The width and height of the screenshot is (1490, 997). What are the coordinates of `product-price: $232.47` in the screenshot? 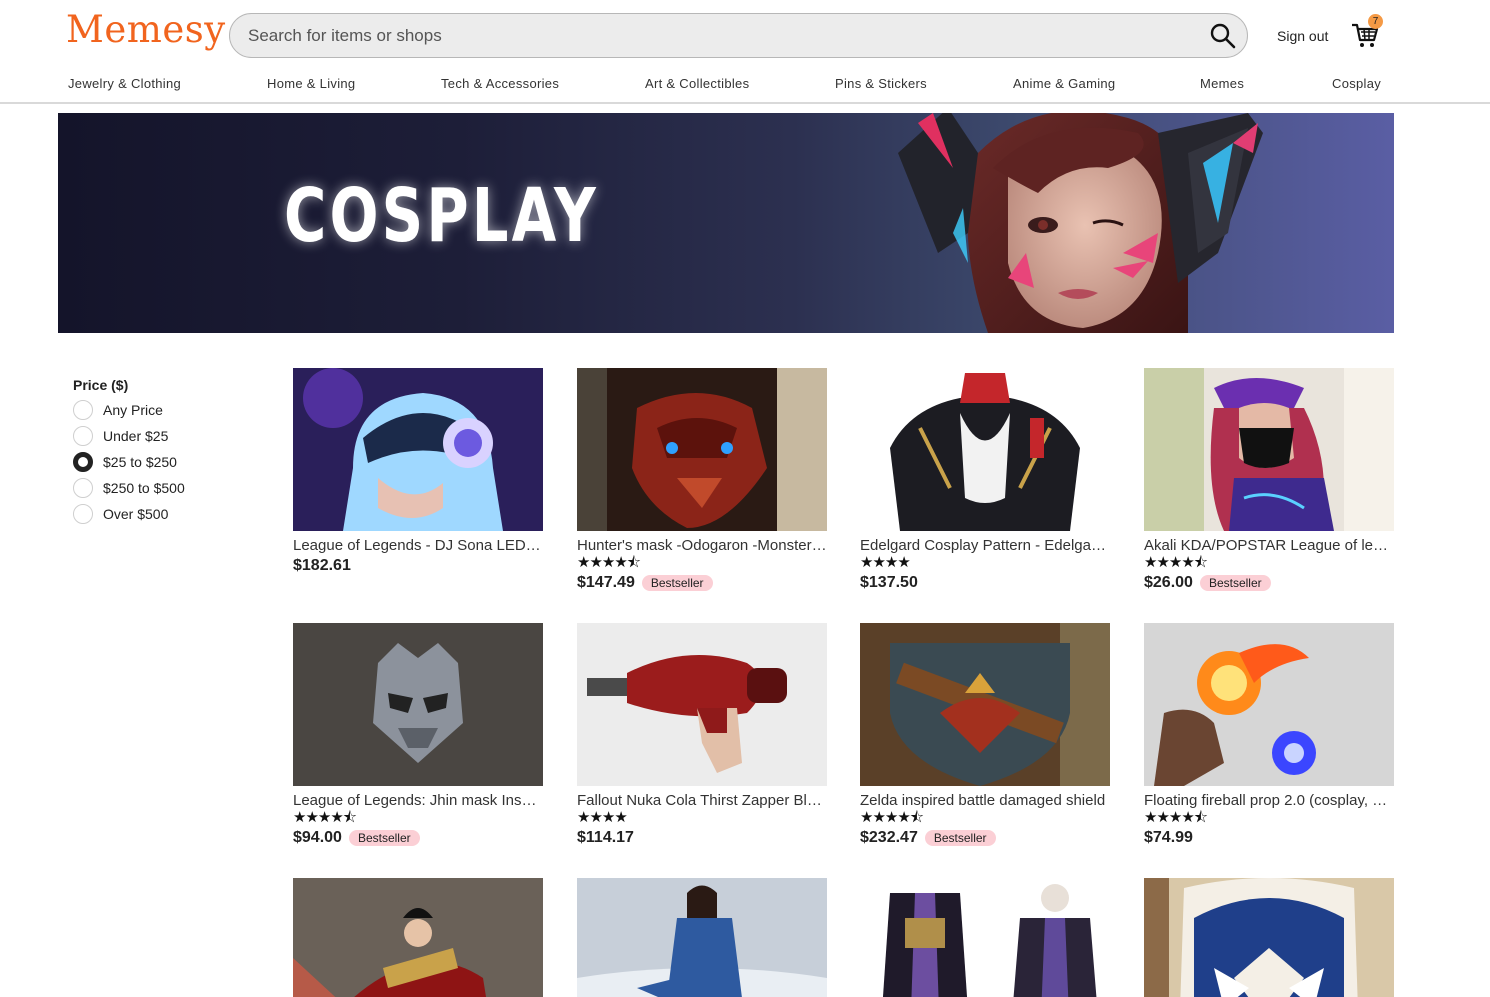 It's located at (889, 837).